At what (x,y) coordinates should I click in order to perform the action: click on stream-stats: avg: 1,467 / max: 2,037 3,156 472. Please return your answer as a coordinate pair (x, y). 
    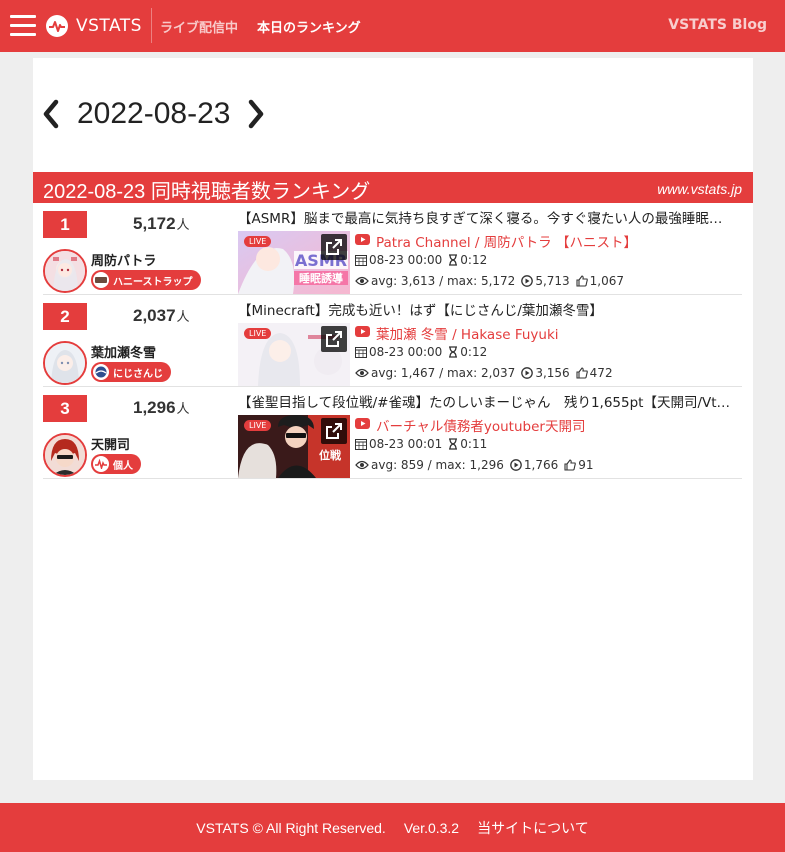
    Looking at the image, I should click on (484, 373).